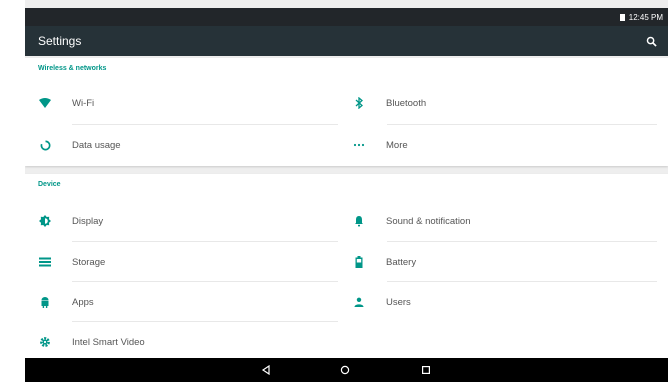 This screenshot has width=672, height=382. I want to click on recents-icon, so click(426, 370).